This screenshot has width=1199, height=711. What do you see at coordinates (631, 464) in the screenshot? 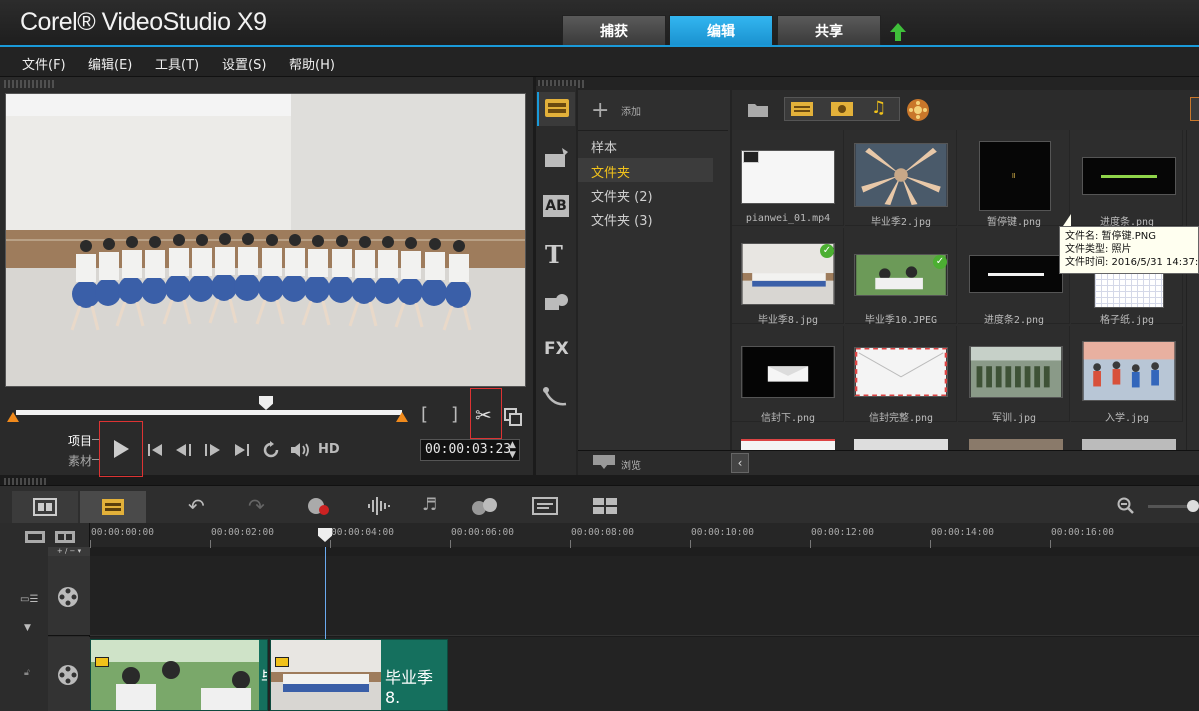
I see `browse-label: 浏览` at bounding box center [631, 464].